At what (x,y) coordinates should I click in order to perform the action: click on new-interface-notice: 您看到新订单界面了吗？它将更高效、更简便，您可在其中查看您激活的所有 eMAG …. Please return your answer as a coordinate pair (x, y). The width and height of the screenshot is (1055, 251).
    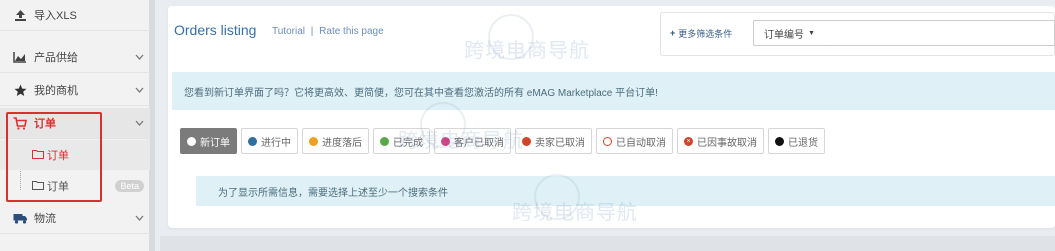
    Looking at the image, I should click on (613, 91).